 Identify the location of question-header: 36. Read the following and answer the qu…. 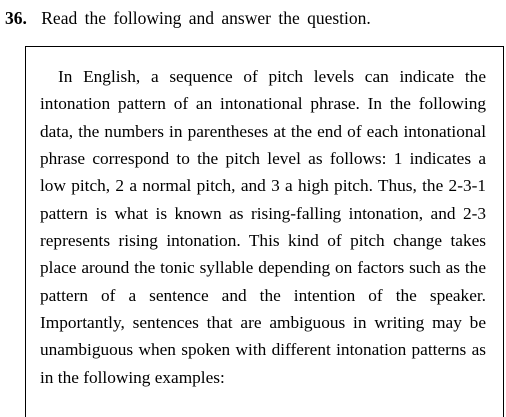
(188, 18).